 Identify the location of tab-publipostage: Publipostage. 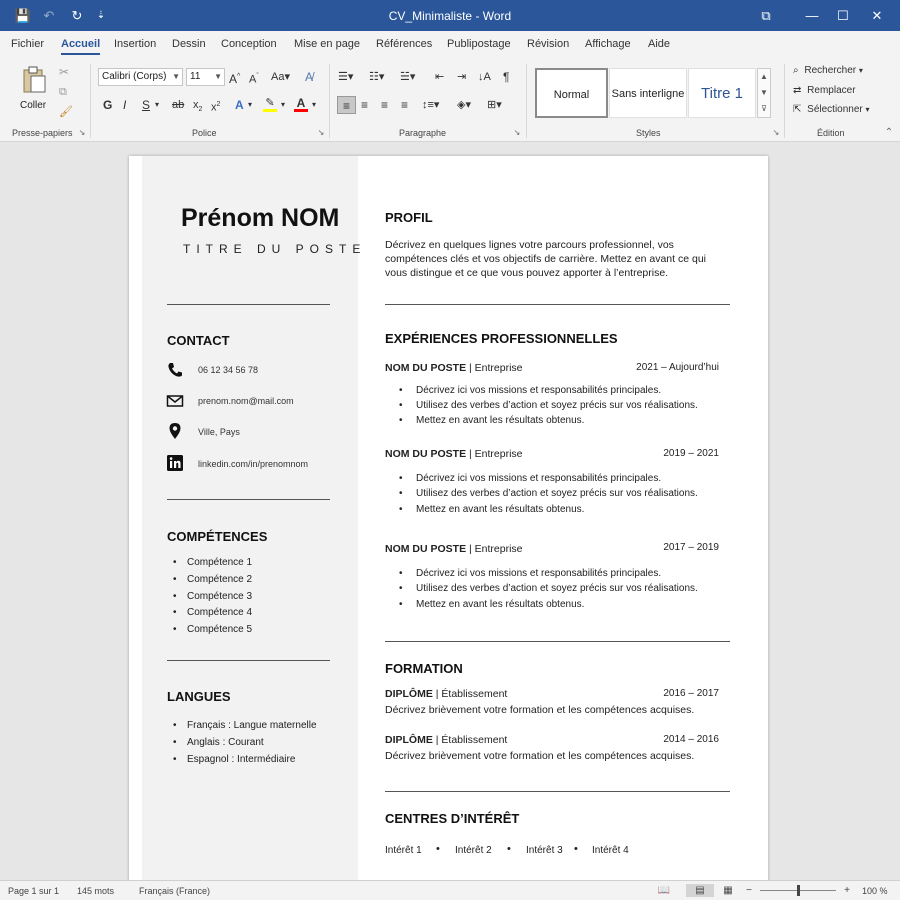
(479, 44).